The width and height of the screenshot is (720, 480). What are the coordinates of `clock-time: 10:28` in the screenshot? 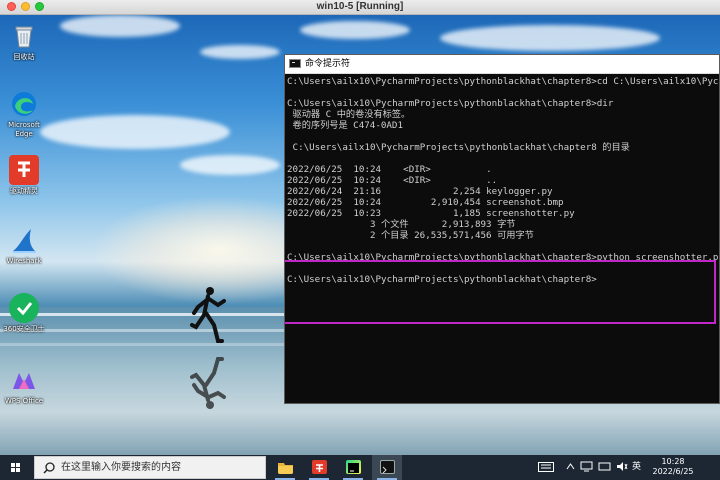 It's located at (673, 461).